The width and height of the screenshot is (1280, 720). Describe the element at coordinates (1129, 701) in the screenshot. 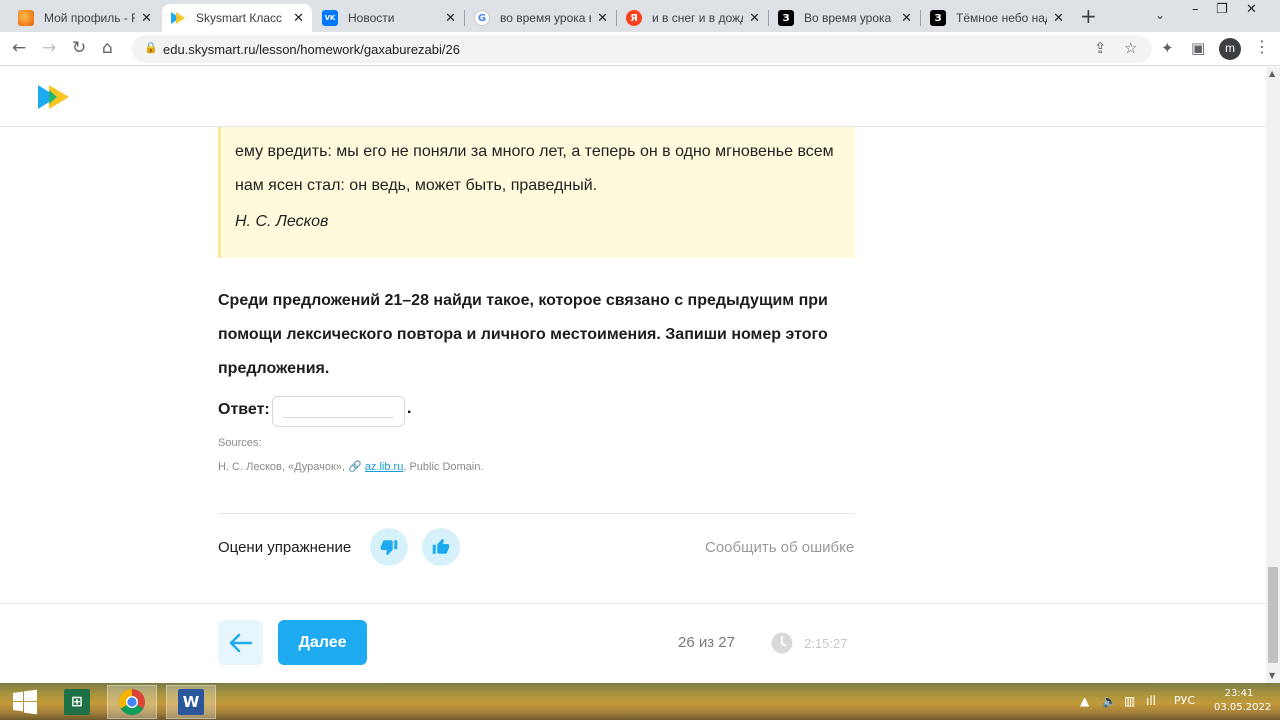

I see `network-icon: ▥` at that location.